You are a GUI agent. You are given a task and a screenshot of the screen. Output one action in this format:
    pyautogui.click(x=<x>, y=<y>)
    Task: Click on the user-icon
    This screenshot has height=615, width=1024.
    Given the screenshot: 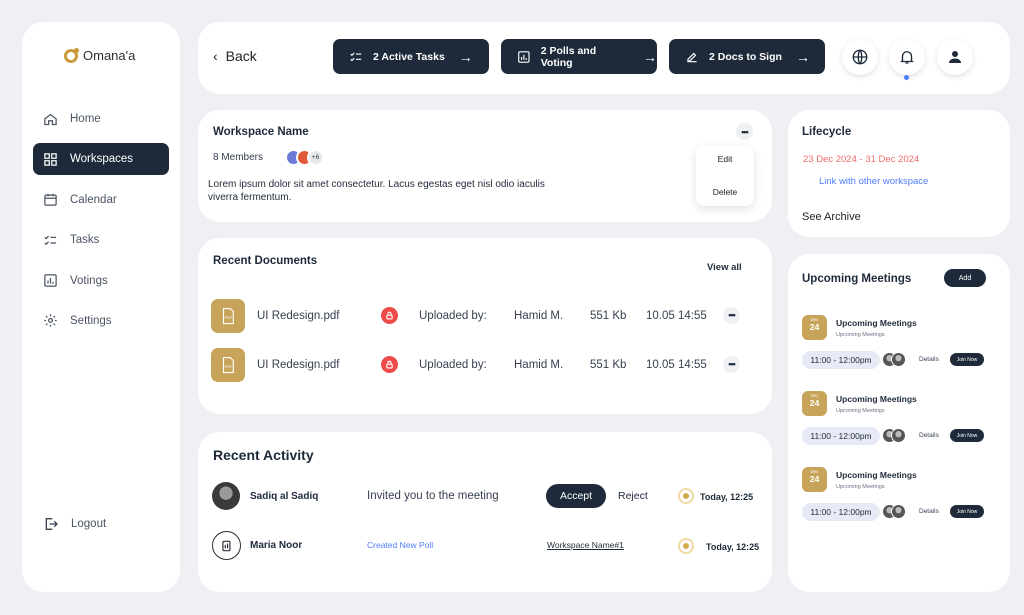 What is the action you would take?
    pyautogui.click(x=955, y=57)
    